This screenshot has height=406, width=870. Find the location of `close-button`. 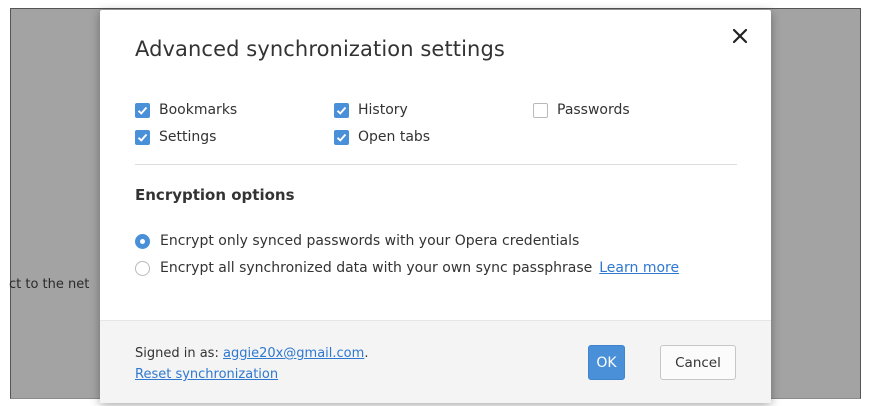

close-button is located at coordinates (740, 36).